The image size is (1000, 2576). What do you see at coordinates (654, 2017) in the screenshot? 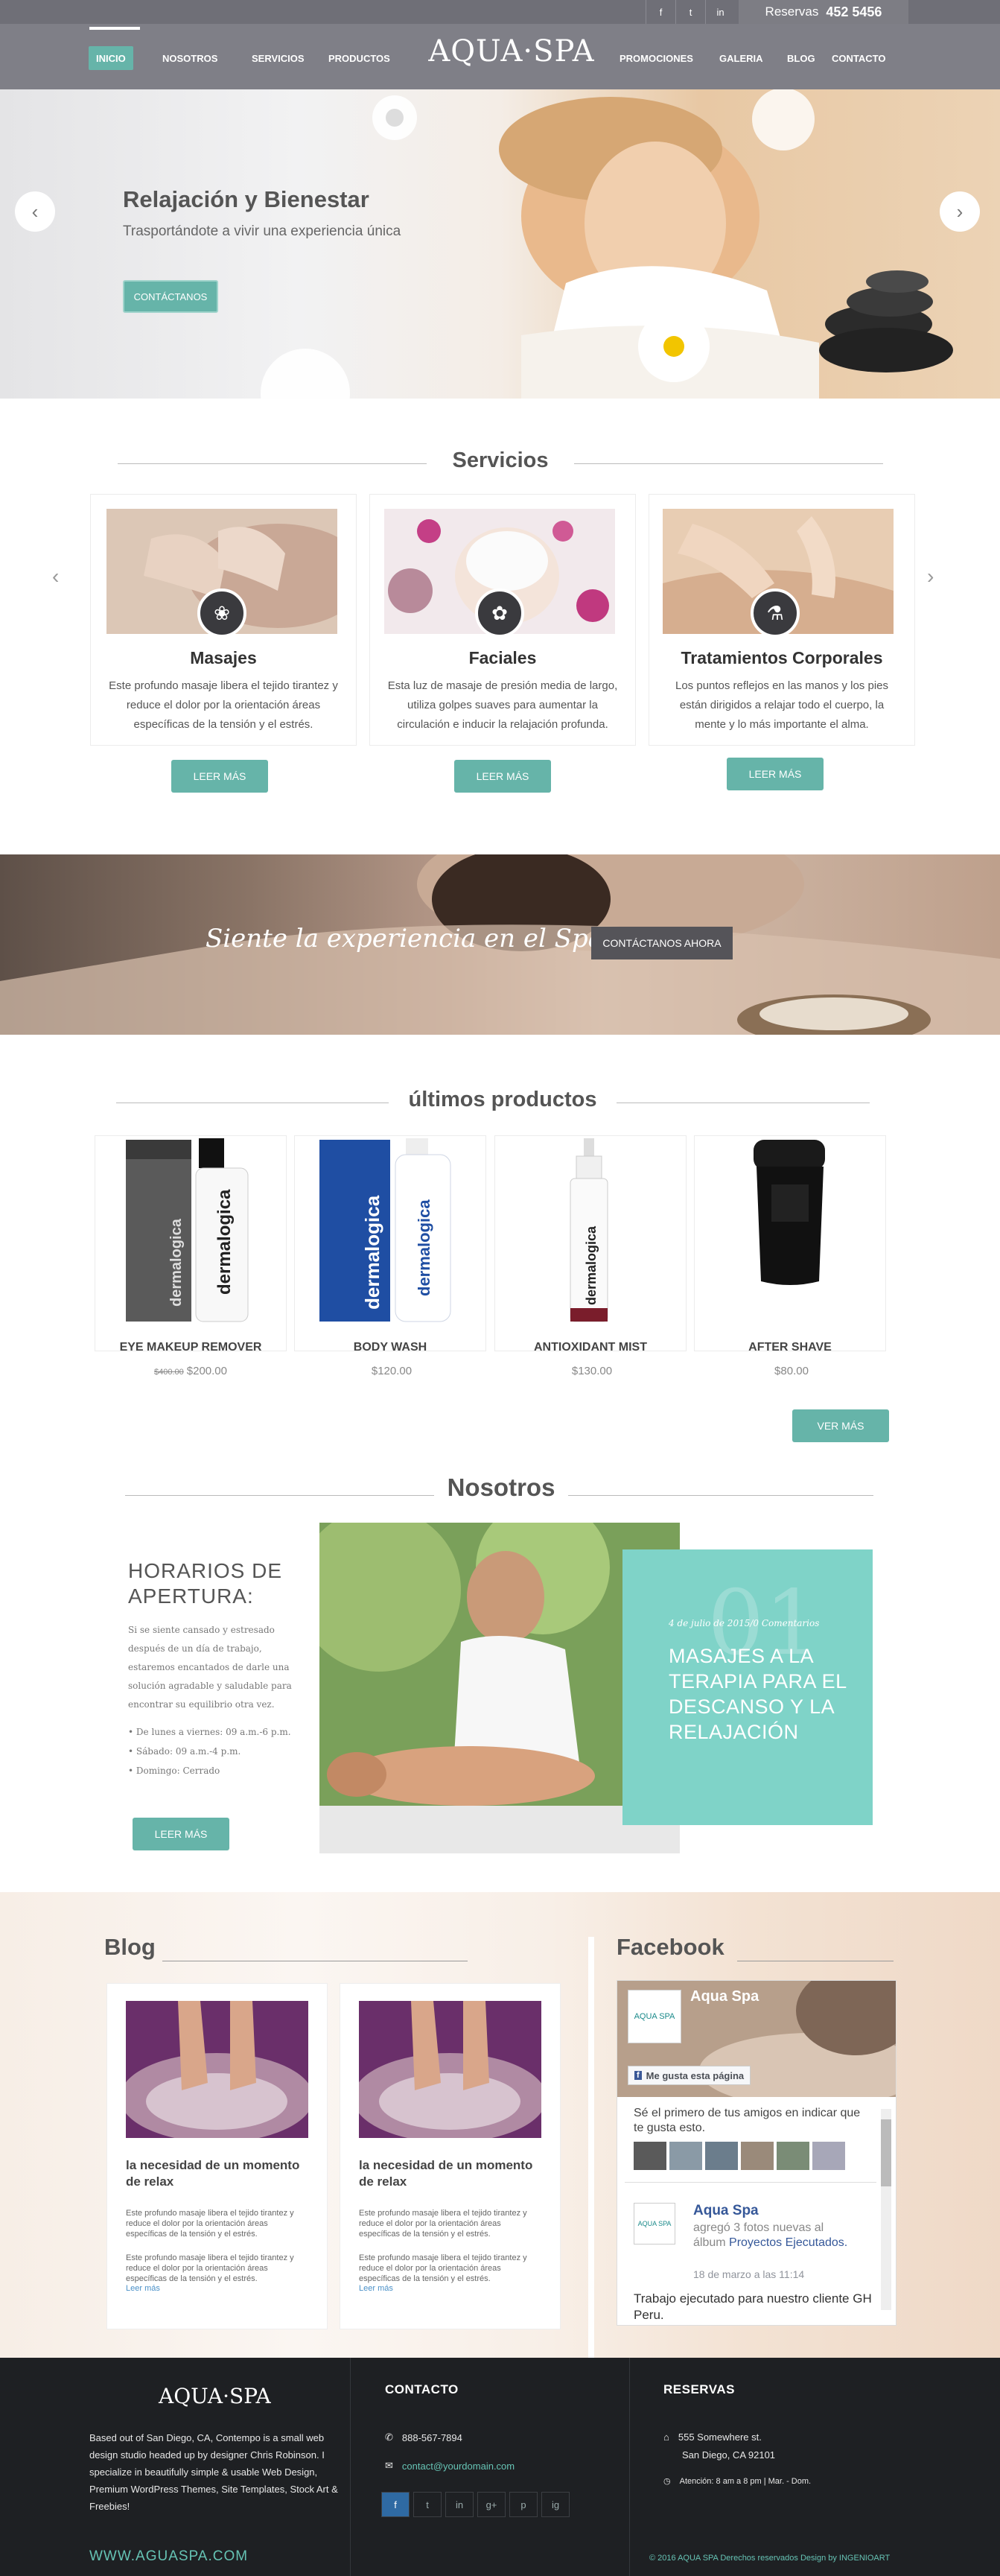
I see `facebook-page-logo: AQUA SPA` at bounding box center [654, 2017].